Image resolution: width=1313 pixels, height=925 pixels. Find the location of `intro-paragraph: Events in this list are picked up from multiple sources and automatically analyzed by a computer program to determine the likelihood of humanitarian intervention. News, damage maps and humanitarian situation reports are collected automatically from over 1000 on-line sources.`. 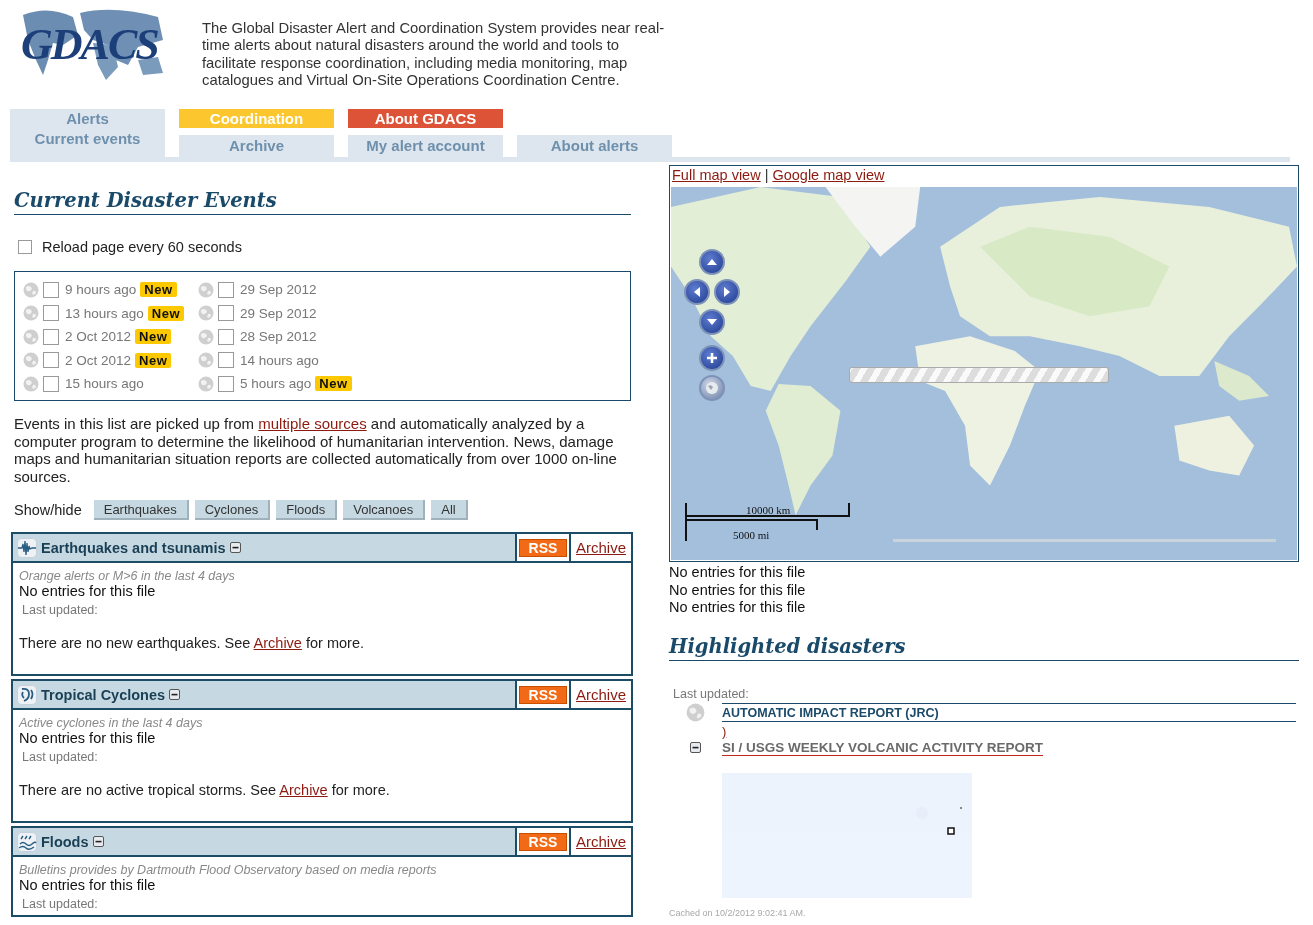

intro-paragraph: Events in this list are picked up from multiple sources and automatically analyzed by a computer program to determine the likelihood of humanitarian intervention. News, damage maps and humanitarian situation reports are collected automatically from over 1000 on-line sources. is located at coordinates (316, 450).